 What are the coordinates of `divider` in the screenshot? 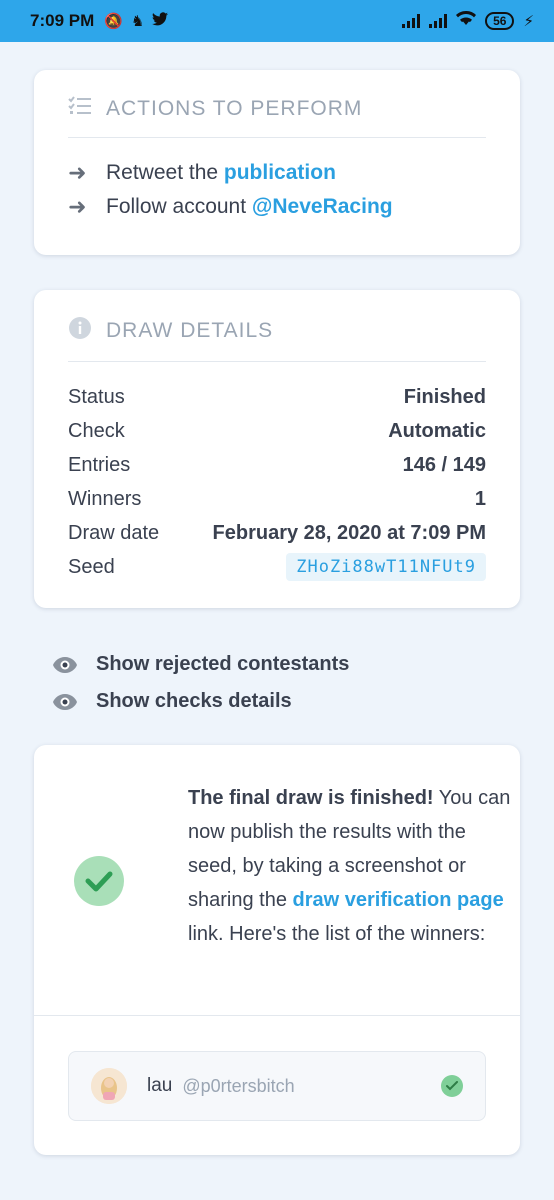 It's located at (277, 1015).